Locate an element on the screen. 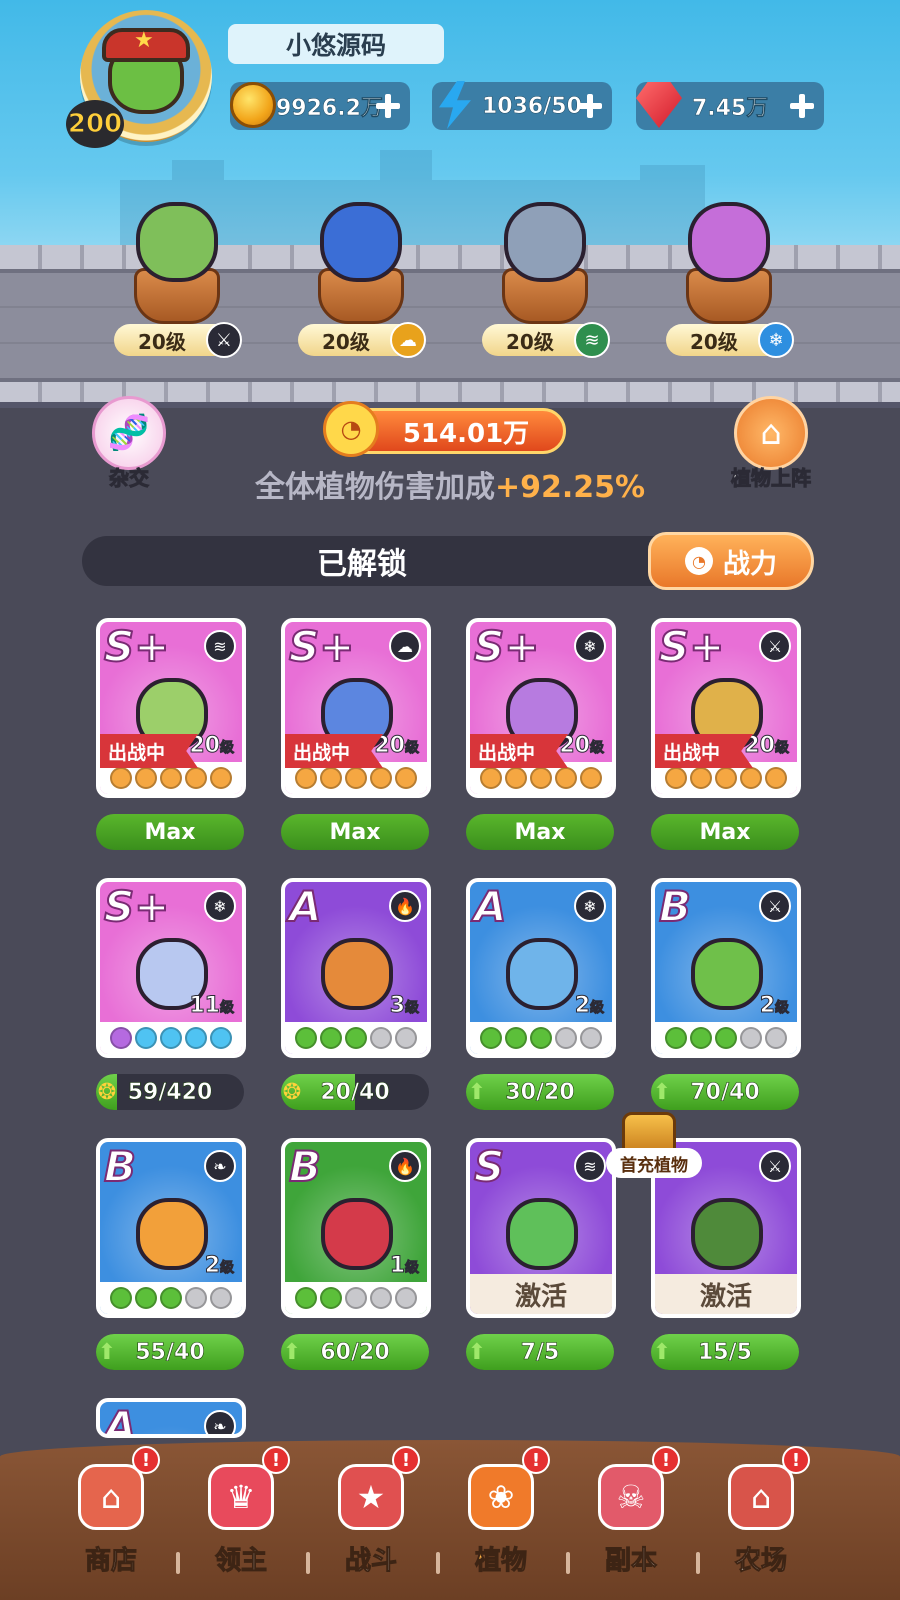 The width and height of the screenshot is (900, 1600). shard-progress-text: 20/40 is located at coordinates (355, 1092).